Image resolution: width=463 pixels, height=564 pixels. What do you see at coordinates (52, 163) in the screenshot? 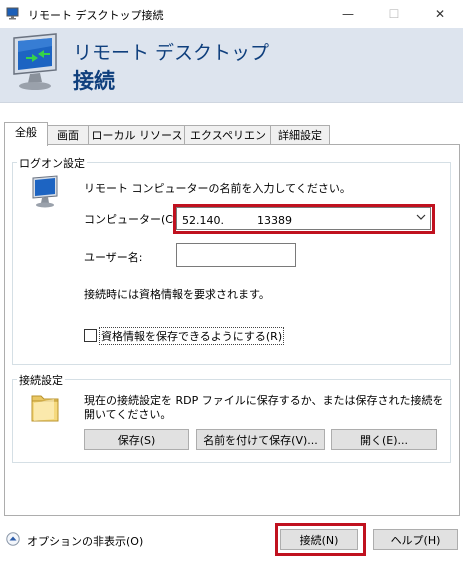
I see `logon-settings-label: ログオン設定` at bounding box center [52, 163].